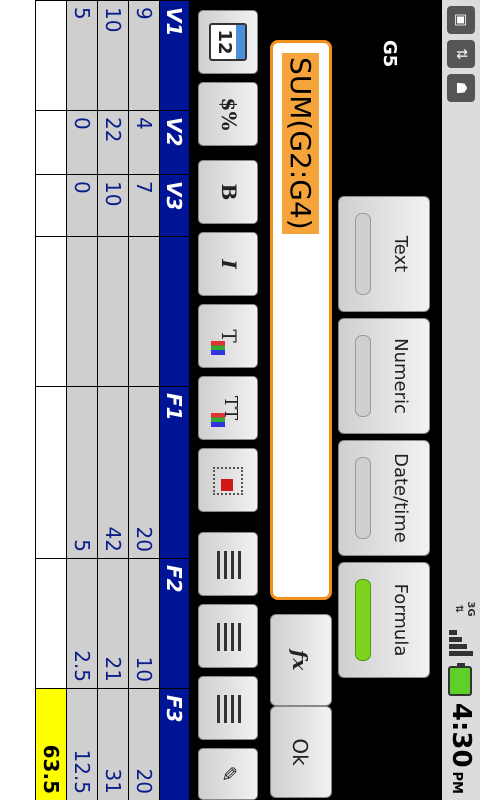 Image resolution: width=480 pixels, height=800 pixels. I want to click on type-numeric-indicator, so click(363, 376).